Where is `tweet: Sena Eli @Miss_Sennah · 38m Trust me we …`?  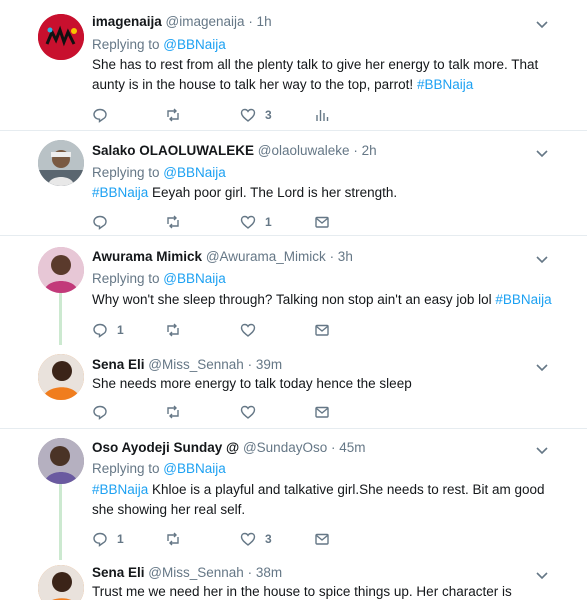
tweet: Sena Eli @Miss_Sennah · 38m Trust me we … is located at coordinates (293, 575).